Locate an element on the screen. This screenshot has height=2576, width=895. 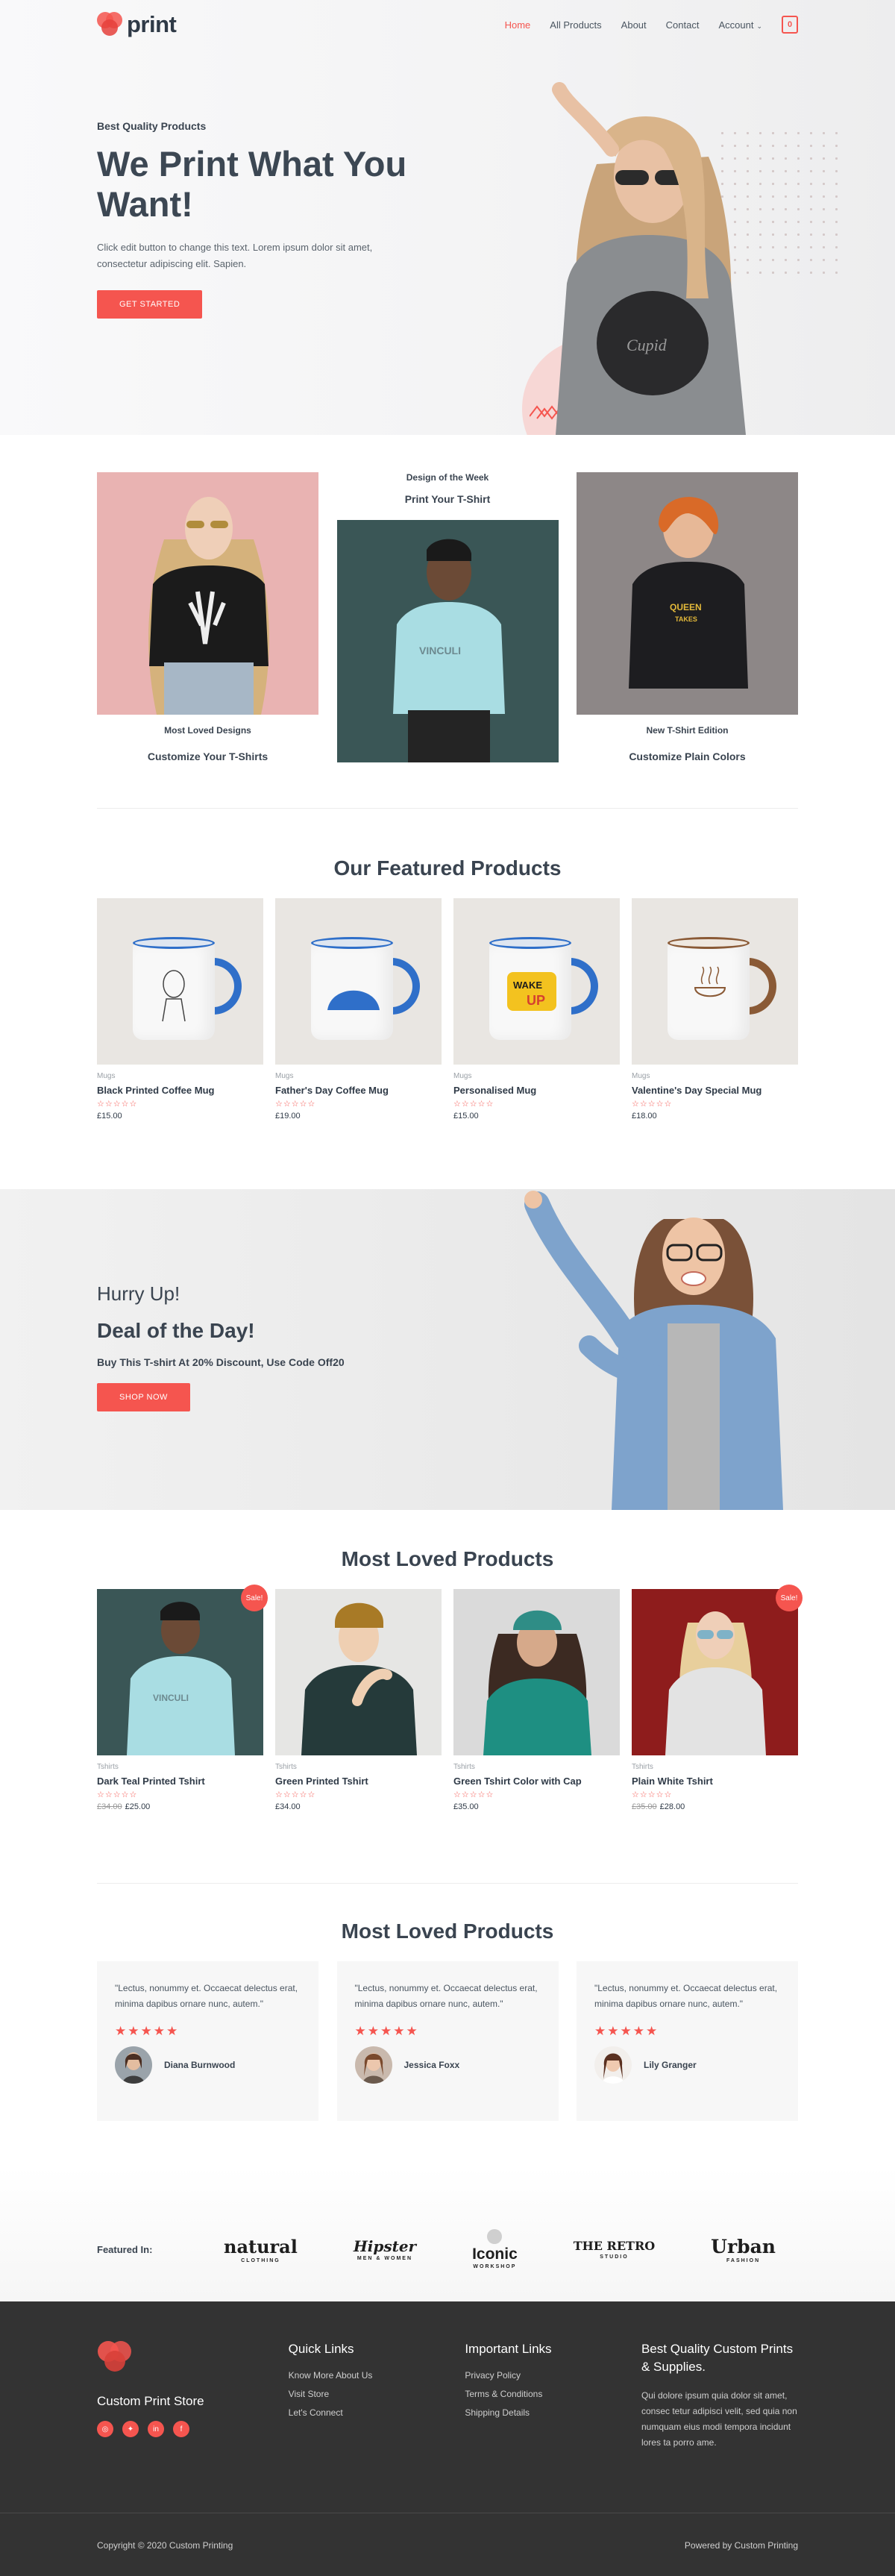
design-image-queen-tee: QUEEN TAKES is located at coordinates (687, 593).